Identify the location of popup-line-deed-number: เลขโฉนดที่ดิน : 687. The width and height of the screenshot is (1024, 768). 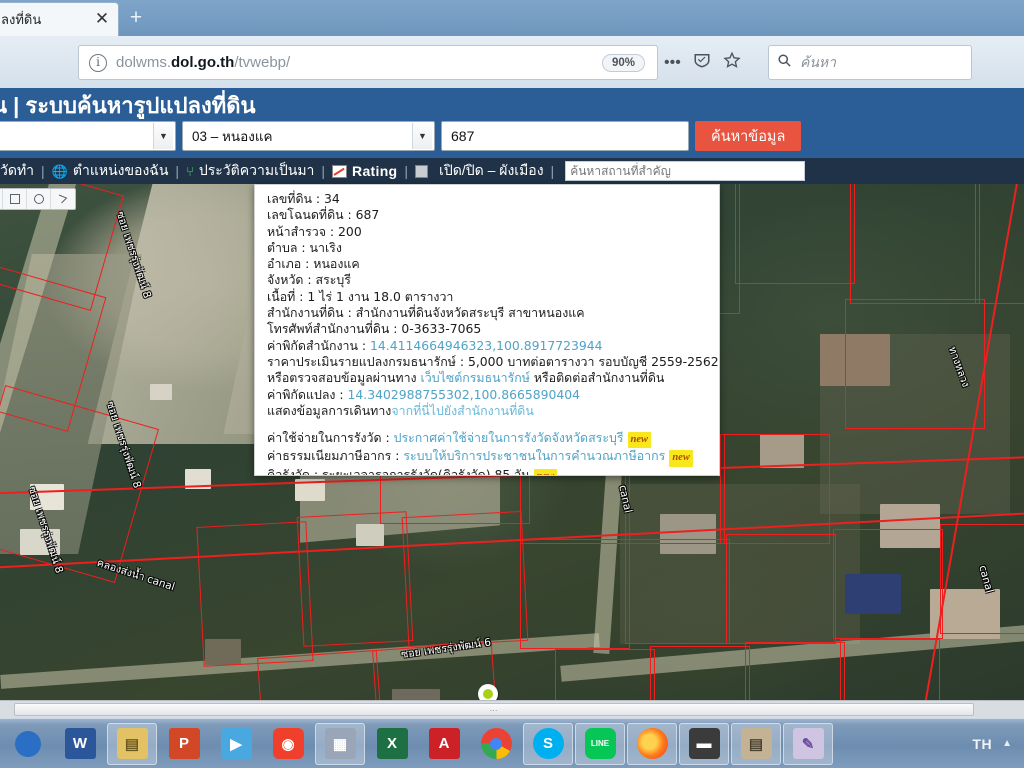
(323, 215).